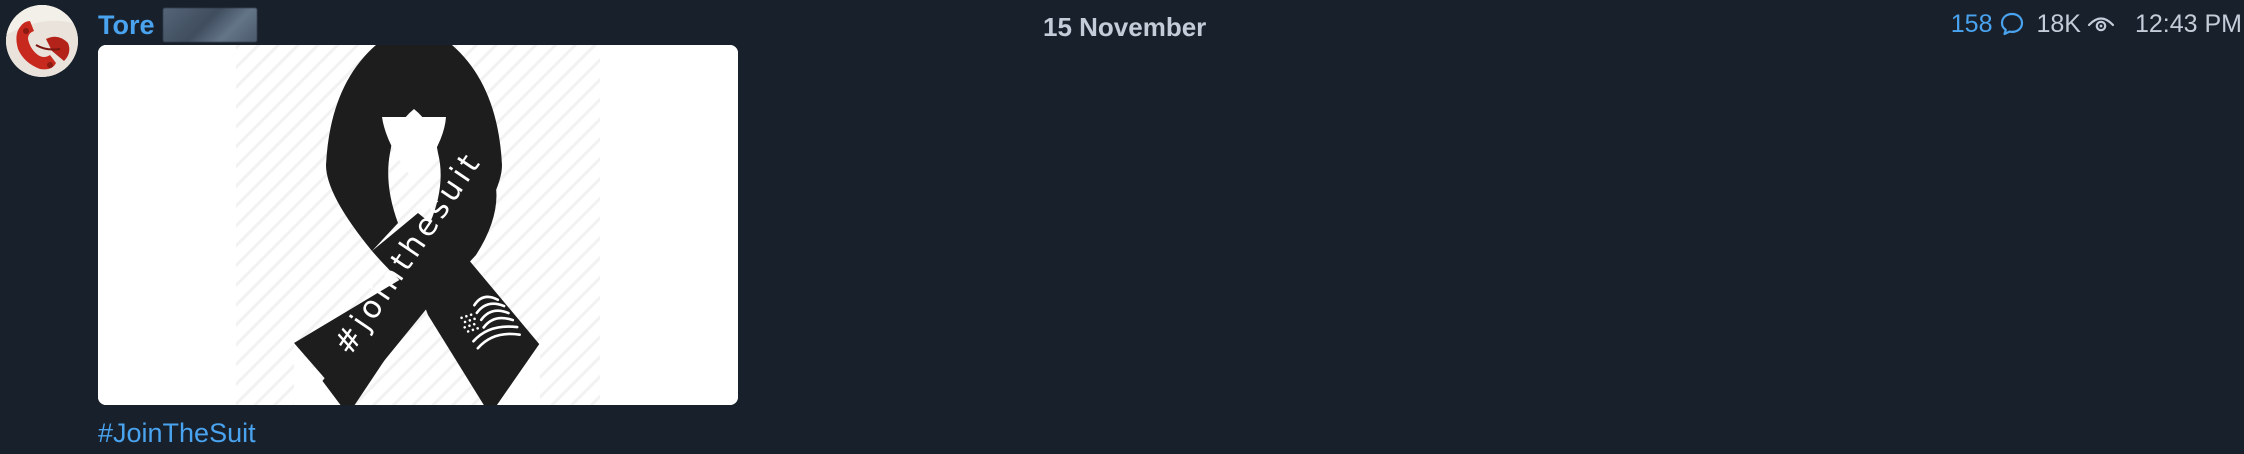 The width and height of the screenshot is (2244, 454). Describe the element at coordinates (2058, 23) in the screenshot. I see `views-count: 18K` at that location.